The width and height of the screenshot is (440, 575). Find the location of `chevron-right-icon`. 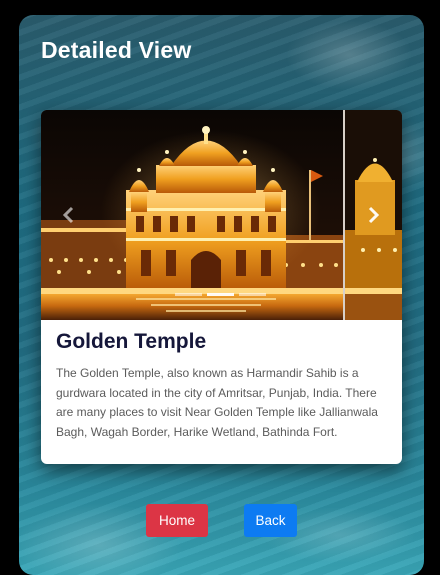

chevron-right-icon is located at coordinates (374, 215).